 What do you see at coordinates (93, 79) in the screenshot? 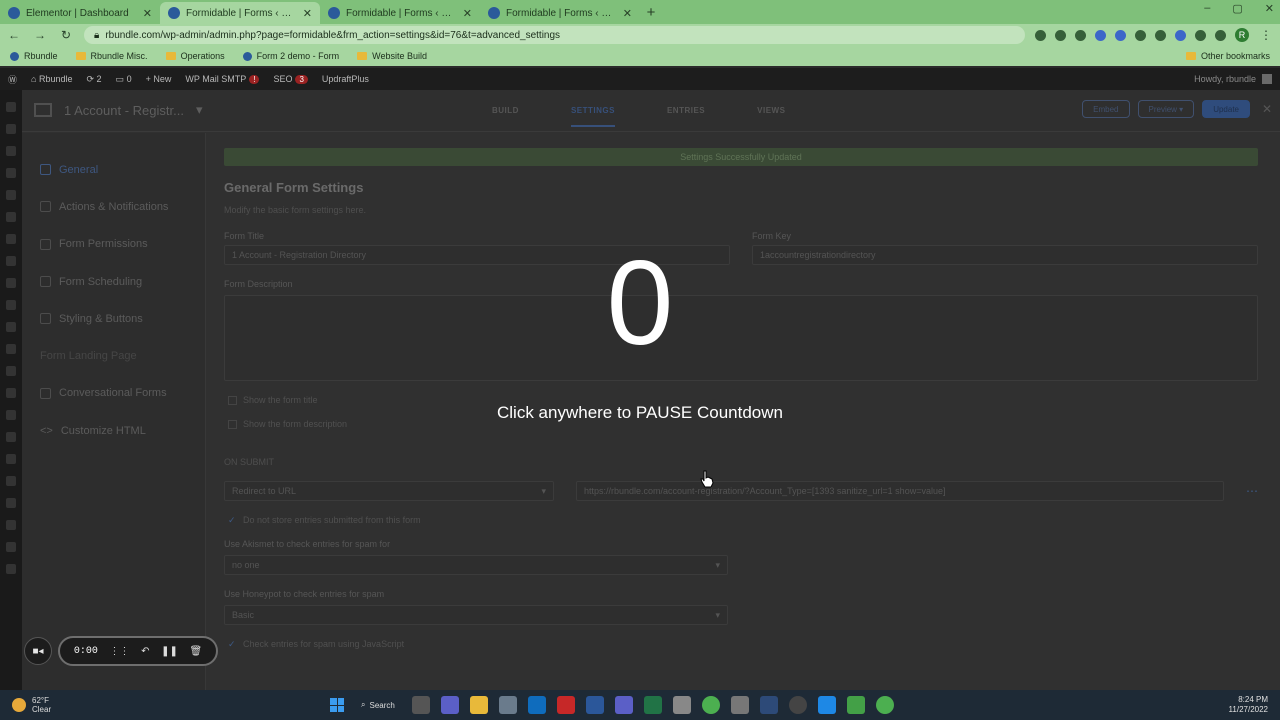
I see `updates-link: ⟳ 2` at bounding box center [93, 79].